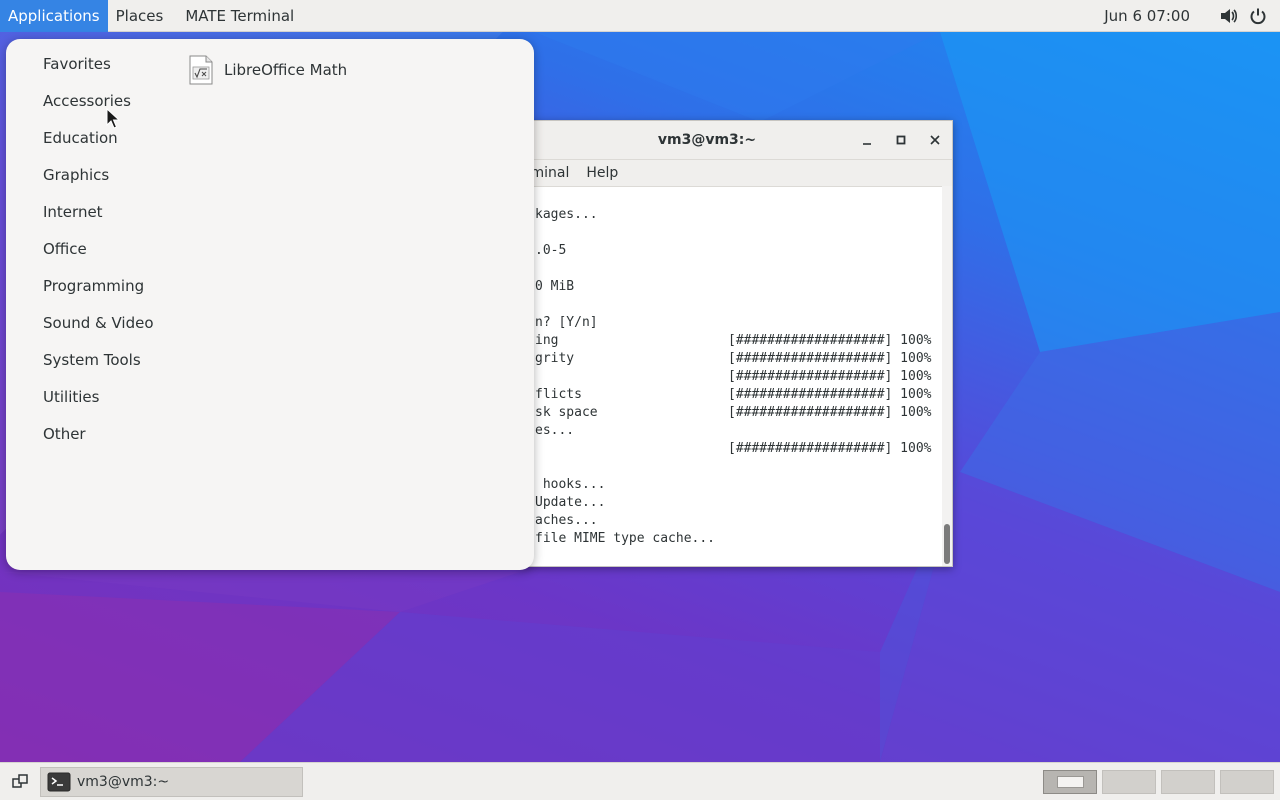 This screenshot has width=1280, height=800. I want to click on category-system-tools: System Tools, so click(92, 360).